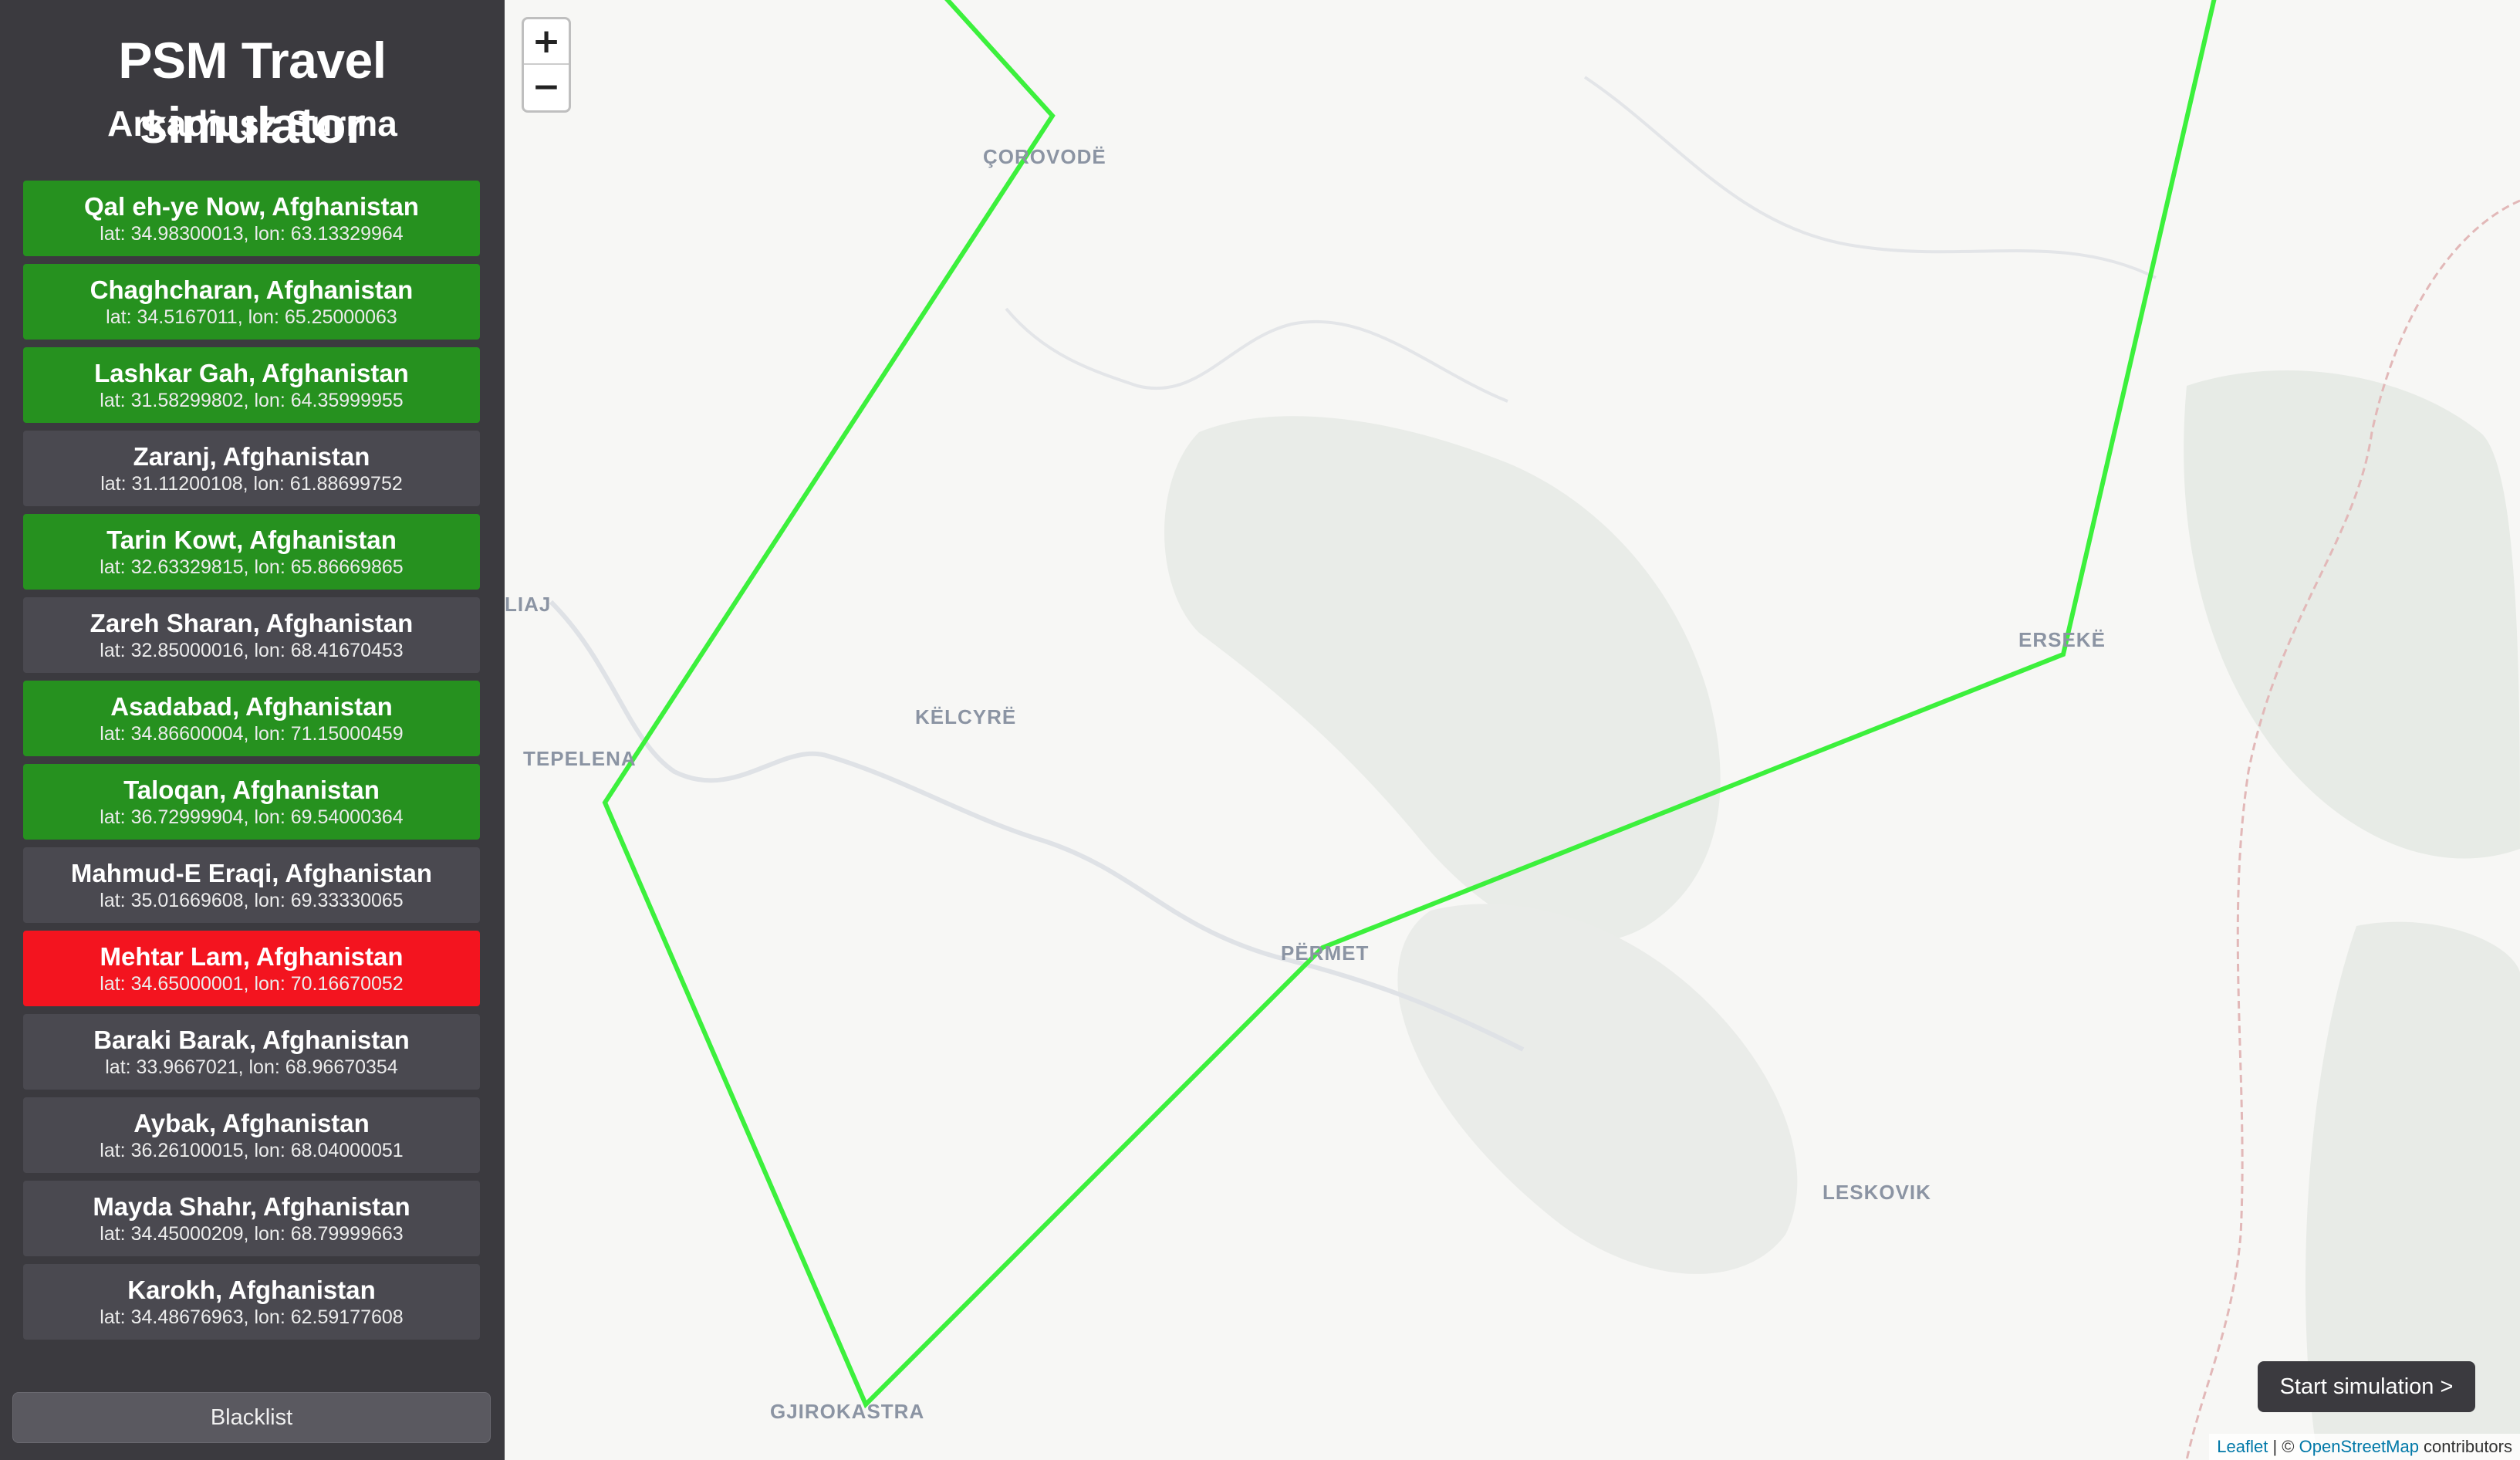  What do you see at coordinates (252, 540) in the screenshot?
I see `city-name: Tarin Kowt, Afghanistan` at bounding box center [252, 540].